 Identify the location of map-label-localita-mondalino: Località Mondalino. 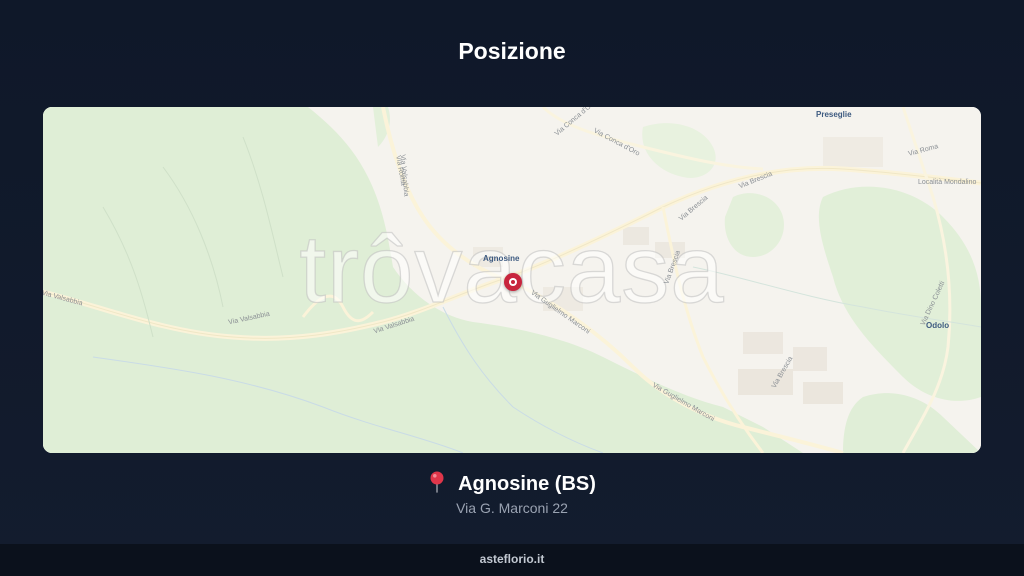
(947, 182).